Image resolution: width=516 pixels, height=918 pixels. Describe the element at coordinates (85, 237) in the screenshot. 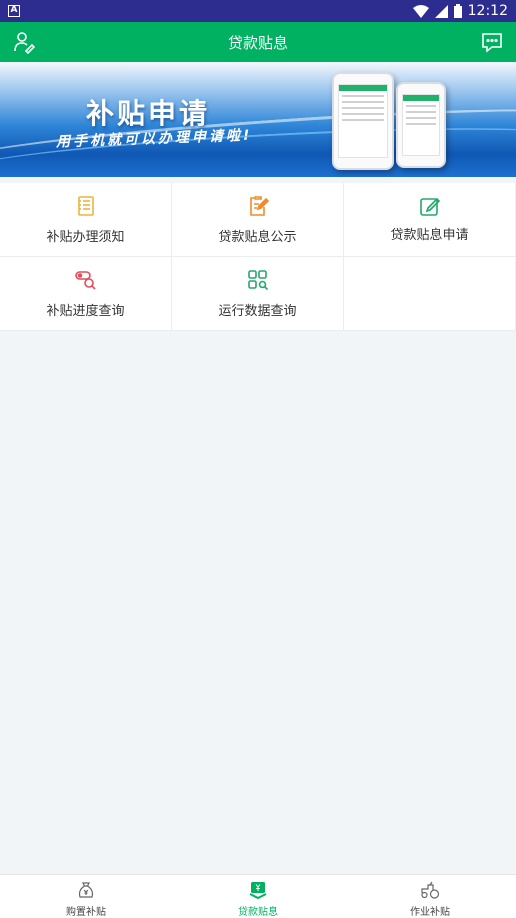

I see `menu-item-label: 补贴办理须知` at that location.